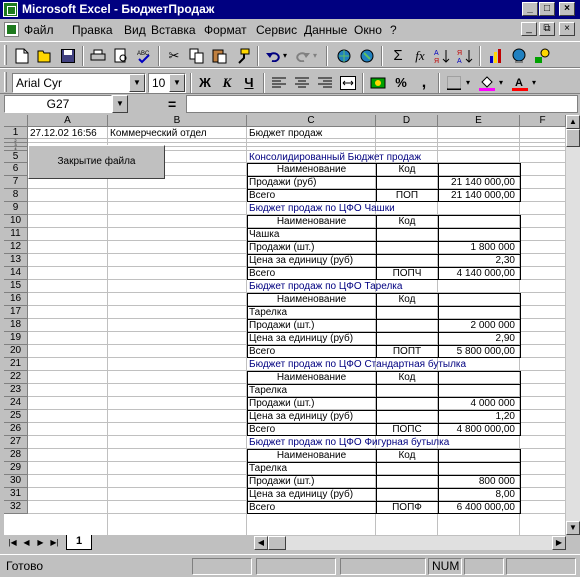 Image resolution: width=580 pixels, height=577 pixels. Describe the element at coordinates (573, 325) in the screenshot. I see `vertical-scrollbar: ▲ ▼` at that location.